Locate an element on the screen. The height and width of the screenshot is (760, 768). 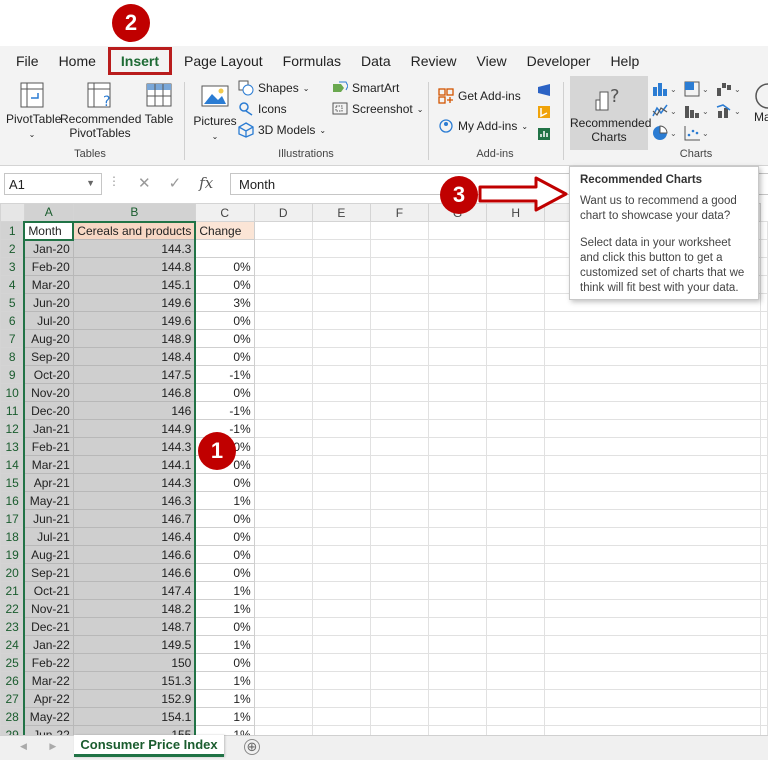
cell-month: Nov-21 is located at coordinates (48, 608).